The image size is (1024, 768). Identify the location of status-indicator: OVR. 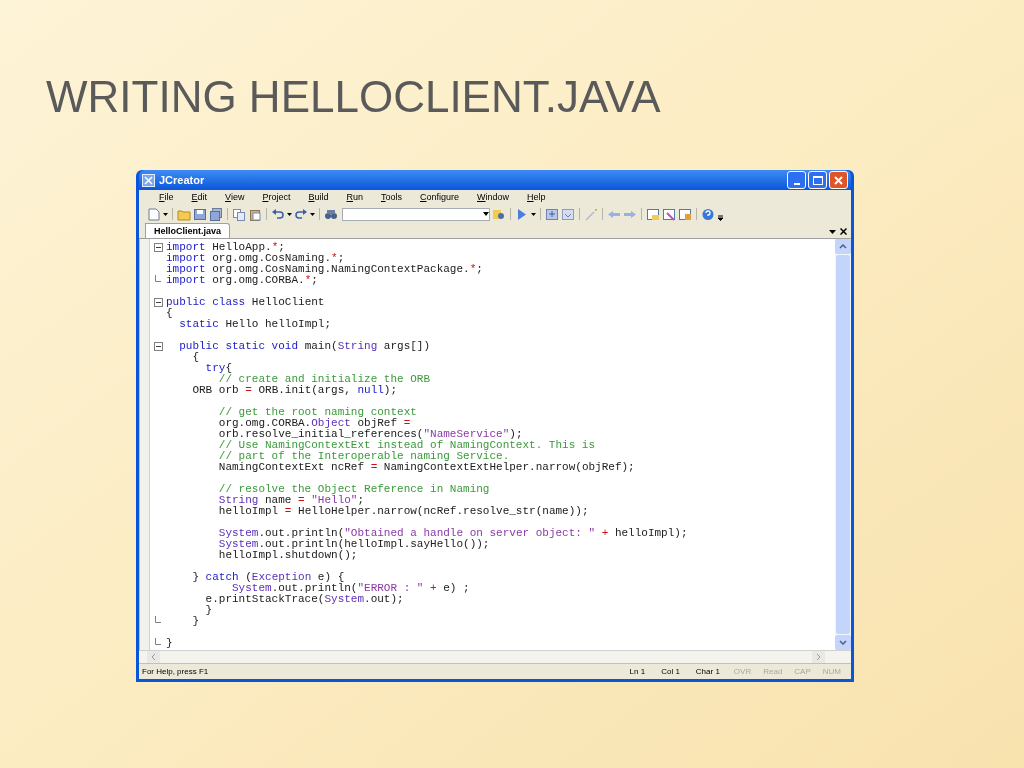
(742, 671).